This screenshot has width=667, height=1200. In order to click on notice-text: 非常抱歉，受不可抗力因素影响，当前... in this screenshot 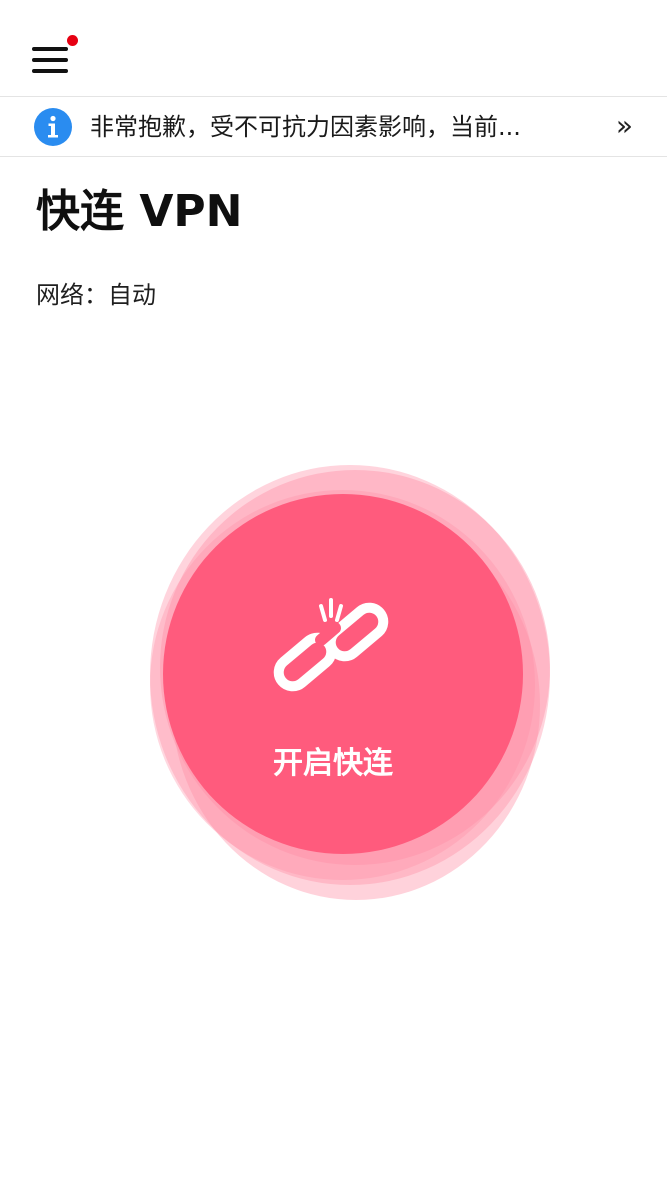, I will do `click(305, 127)`.